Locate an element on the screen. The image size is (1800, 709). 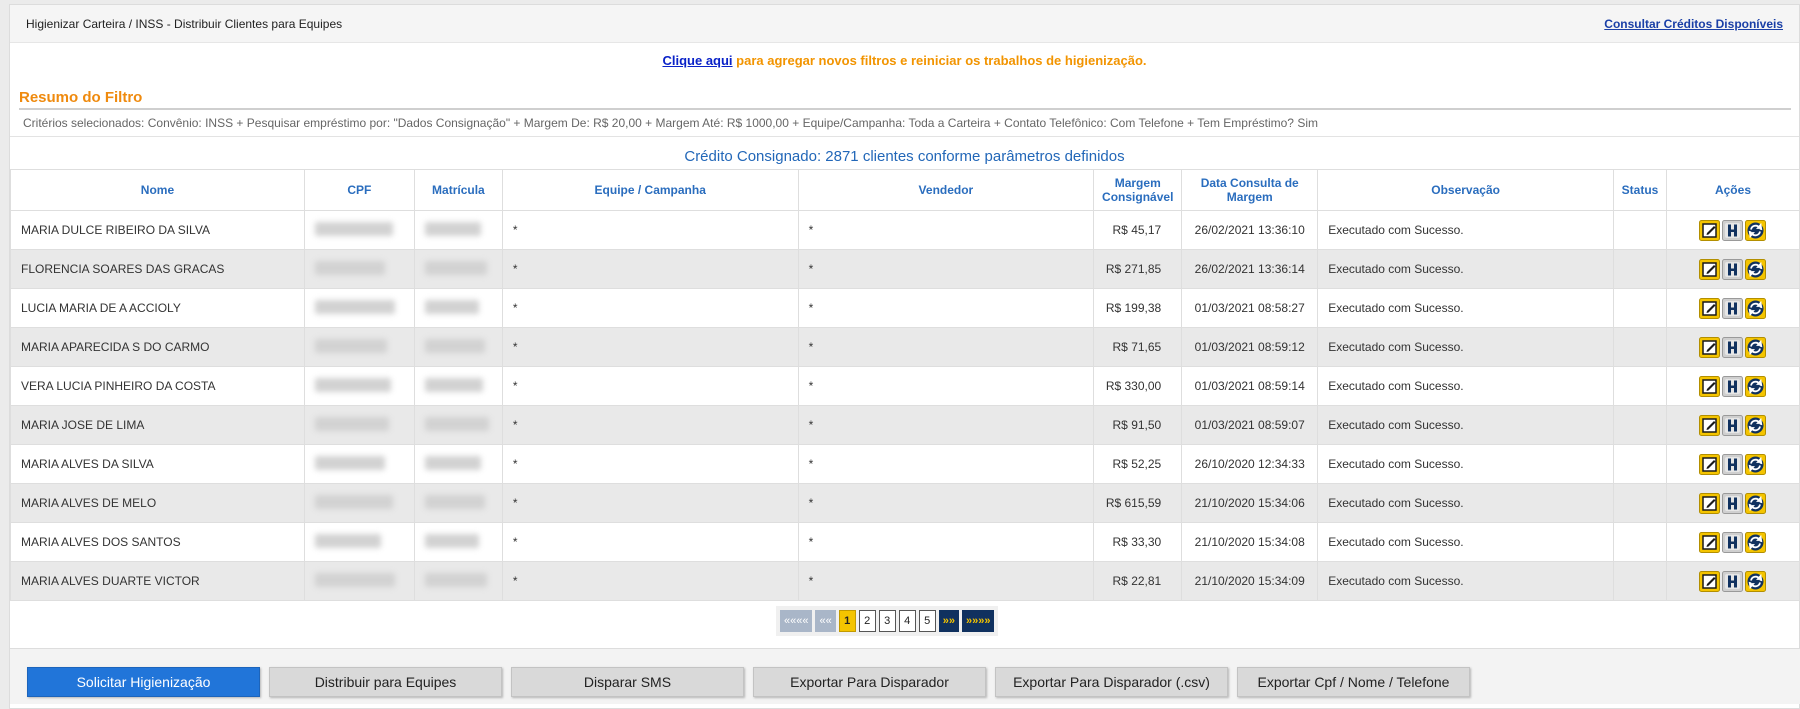
export-dispatcher-button: Exportar Para Disparador is located at coordinates (869, 682).